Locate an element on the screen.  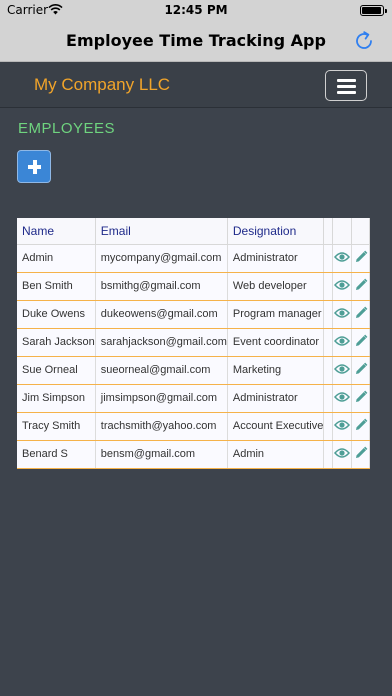
column-header-email: Email is located at coordinates (161, 231).